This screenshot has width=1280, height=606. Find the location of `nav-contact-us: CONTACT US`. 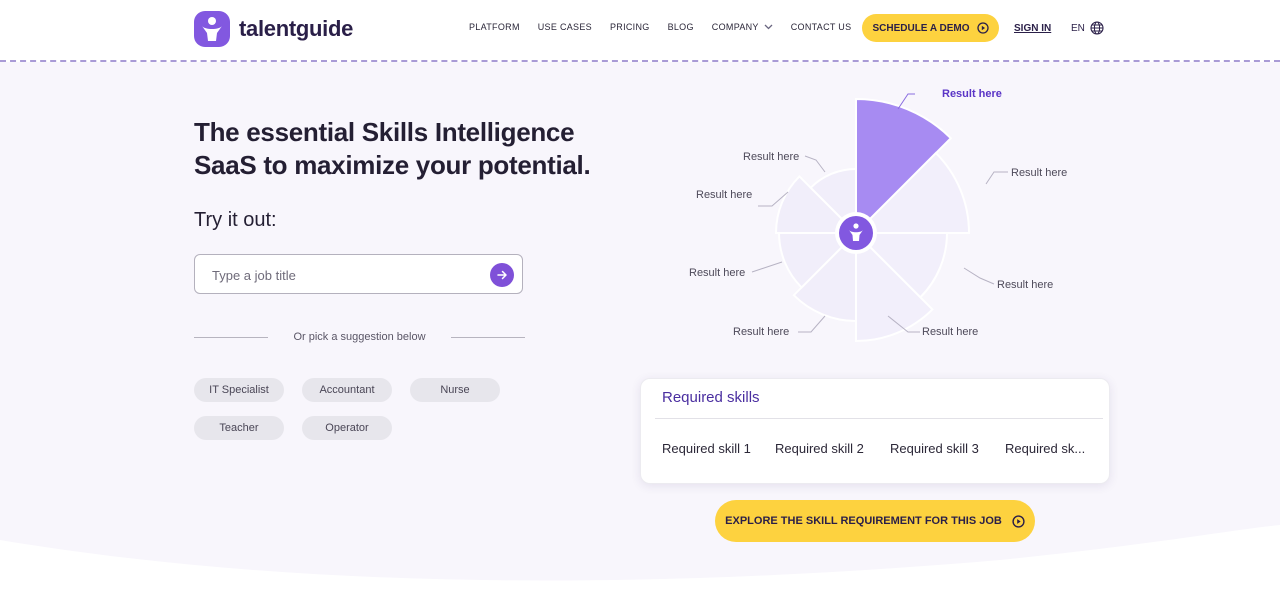

nav-contact-us: CONTACT US is located at coordinates (821, 27).